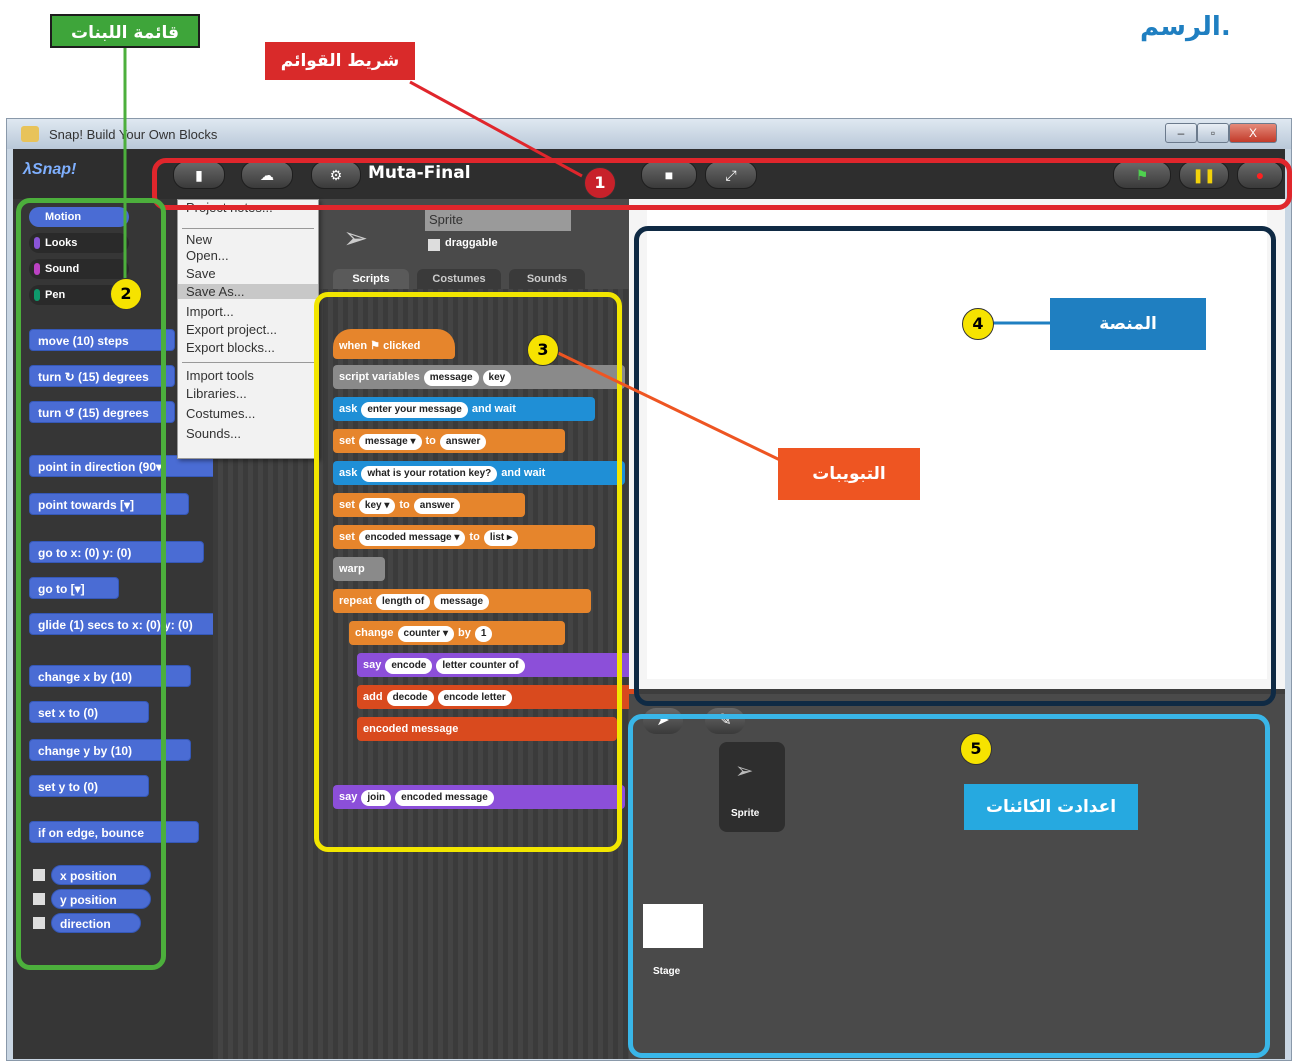 This screenshot has height=1061, width=1296. I want to click on number-badge-5: 5, so click(976, 749).